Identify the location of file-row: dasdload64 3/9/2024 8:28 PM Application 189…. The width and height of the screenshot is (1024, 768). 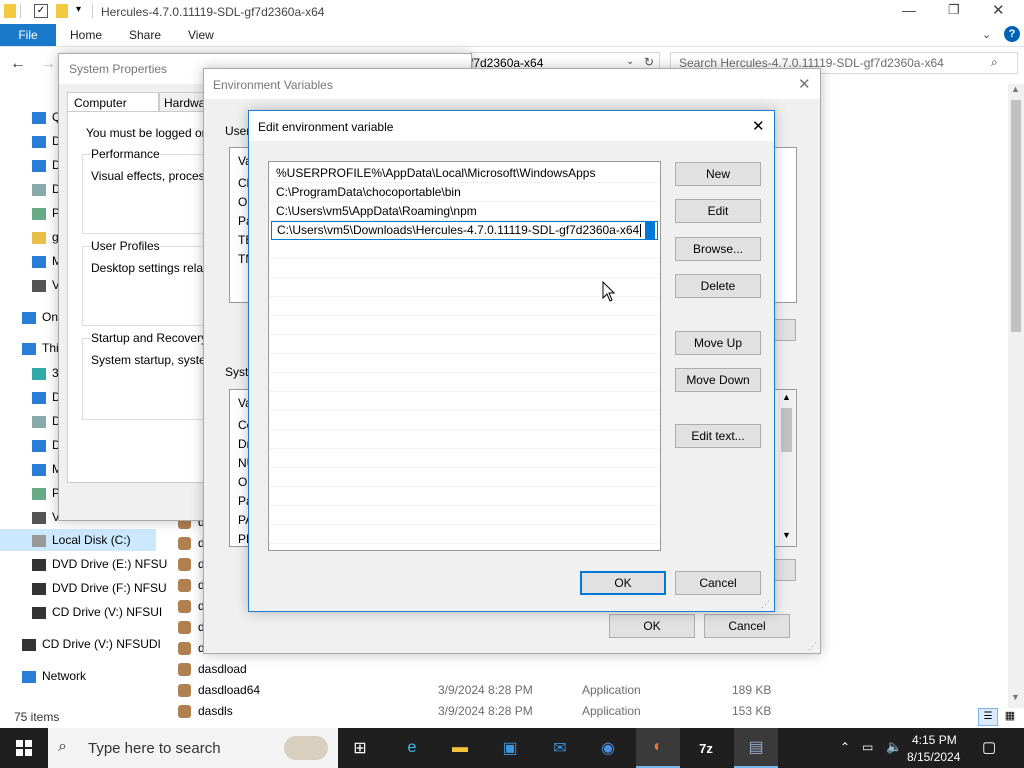
(591, 690).